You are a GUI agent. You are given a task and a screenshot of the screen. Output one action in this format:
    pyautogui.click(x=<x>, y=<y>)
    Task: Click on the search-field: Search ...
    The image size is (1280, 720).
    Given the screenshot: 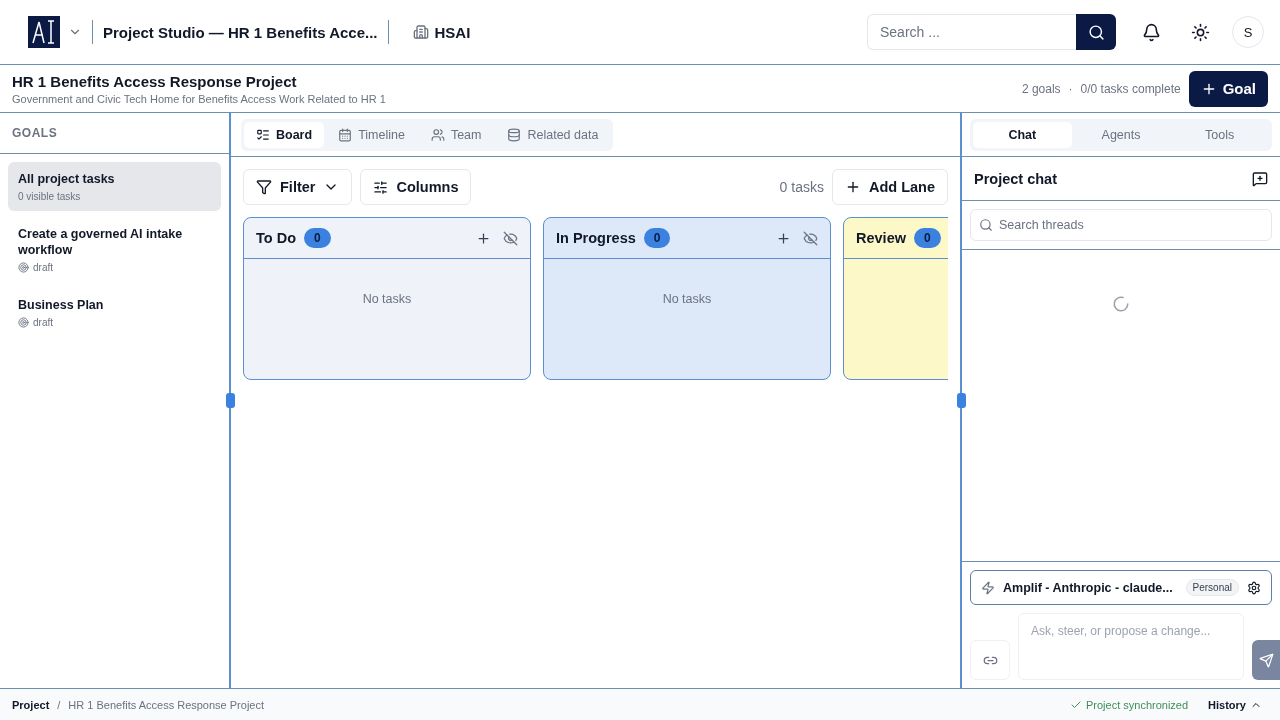 What is the action you would take?
    pyautogui.click(x=971, y=32)
    